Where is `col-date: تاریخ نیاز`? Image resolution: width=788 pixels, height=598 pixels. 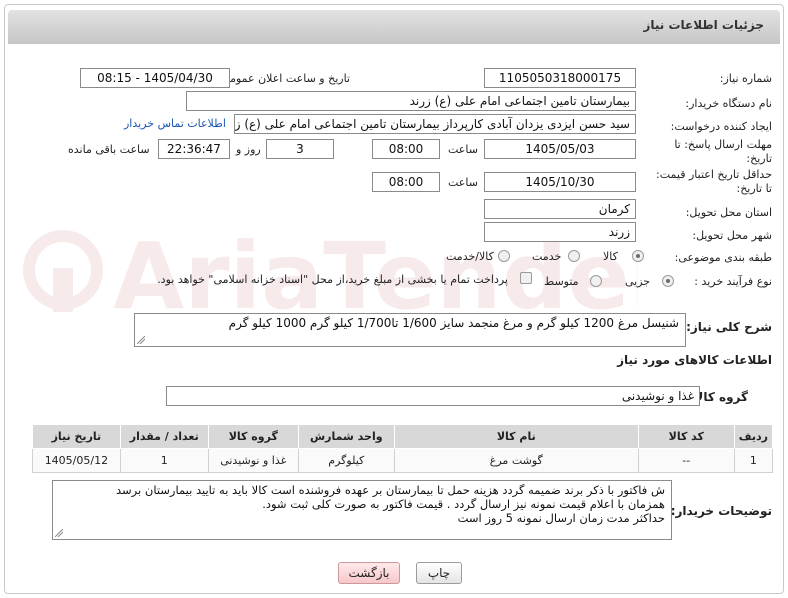
col-date: تاریخ نیاز is located at coordinates (76, 436).